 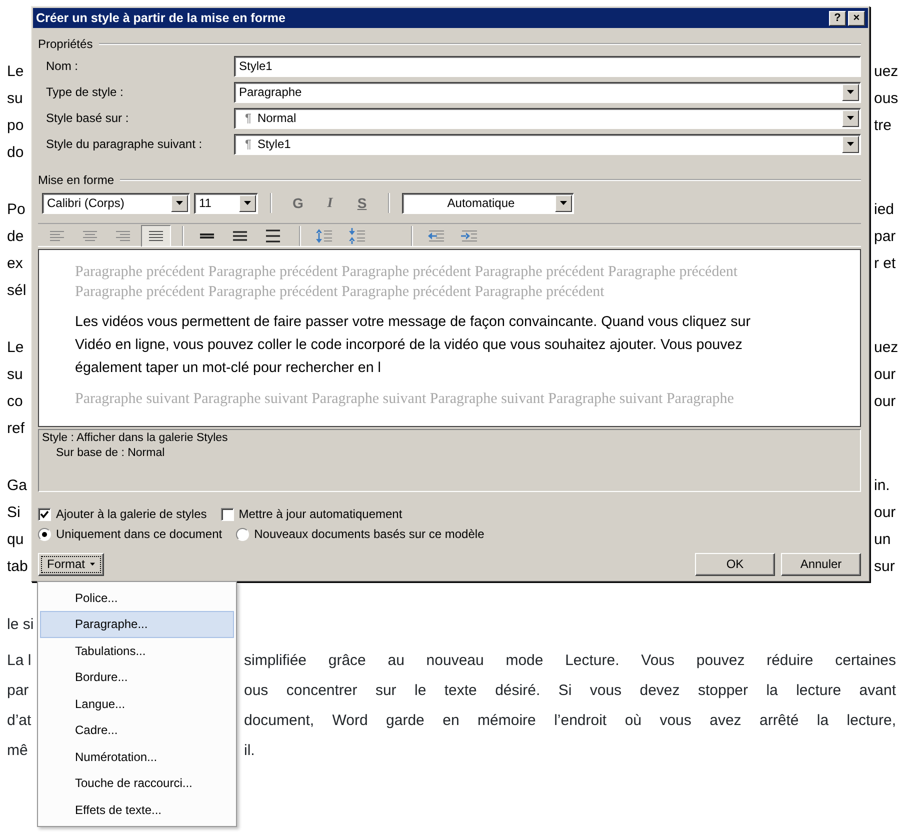 I want to click on document-text: qu, so click(x=15, y=539).